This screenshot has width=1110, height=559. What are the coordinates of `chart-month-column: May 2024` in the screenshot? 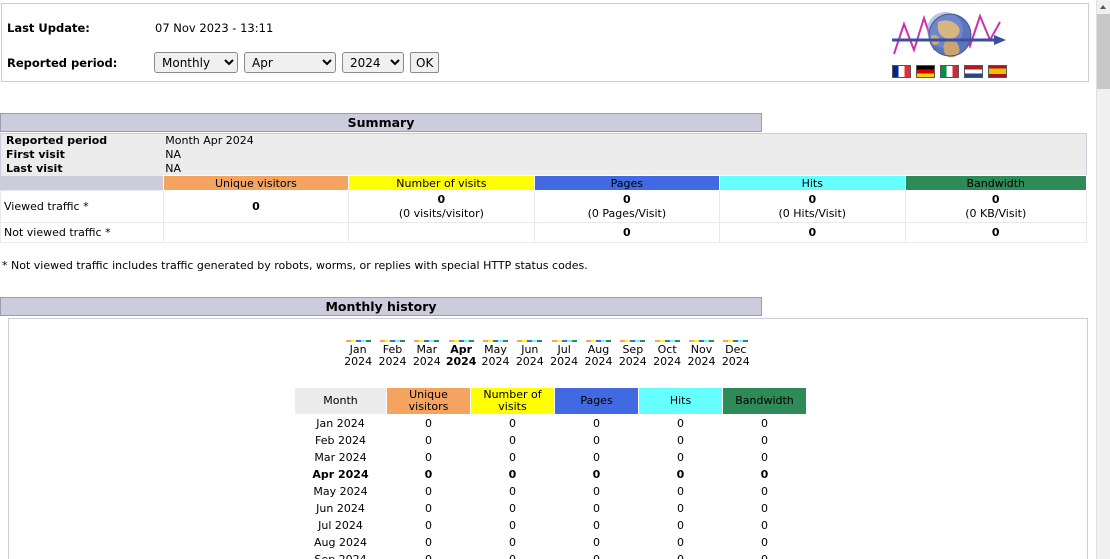 It's located at (495, 350).